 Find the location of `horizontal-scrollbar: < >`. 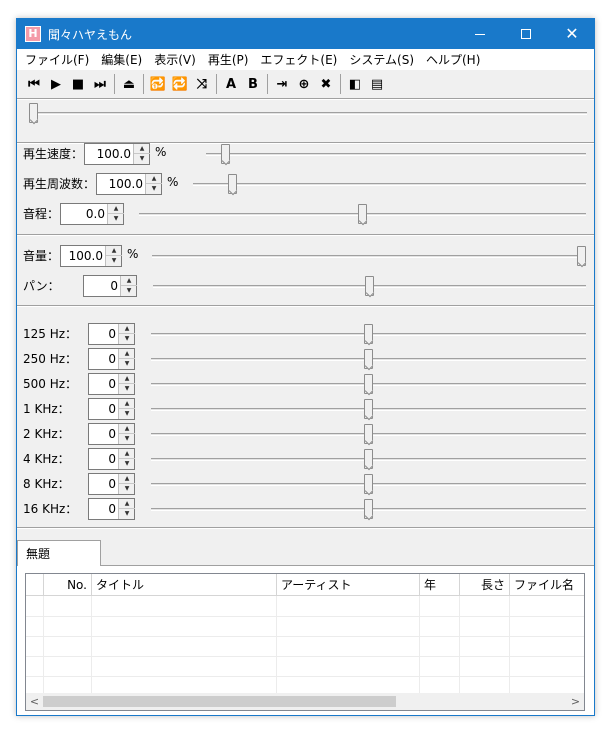

horizontal-scrollbar: < > is located at coordinates (305, 701).